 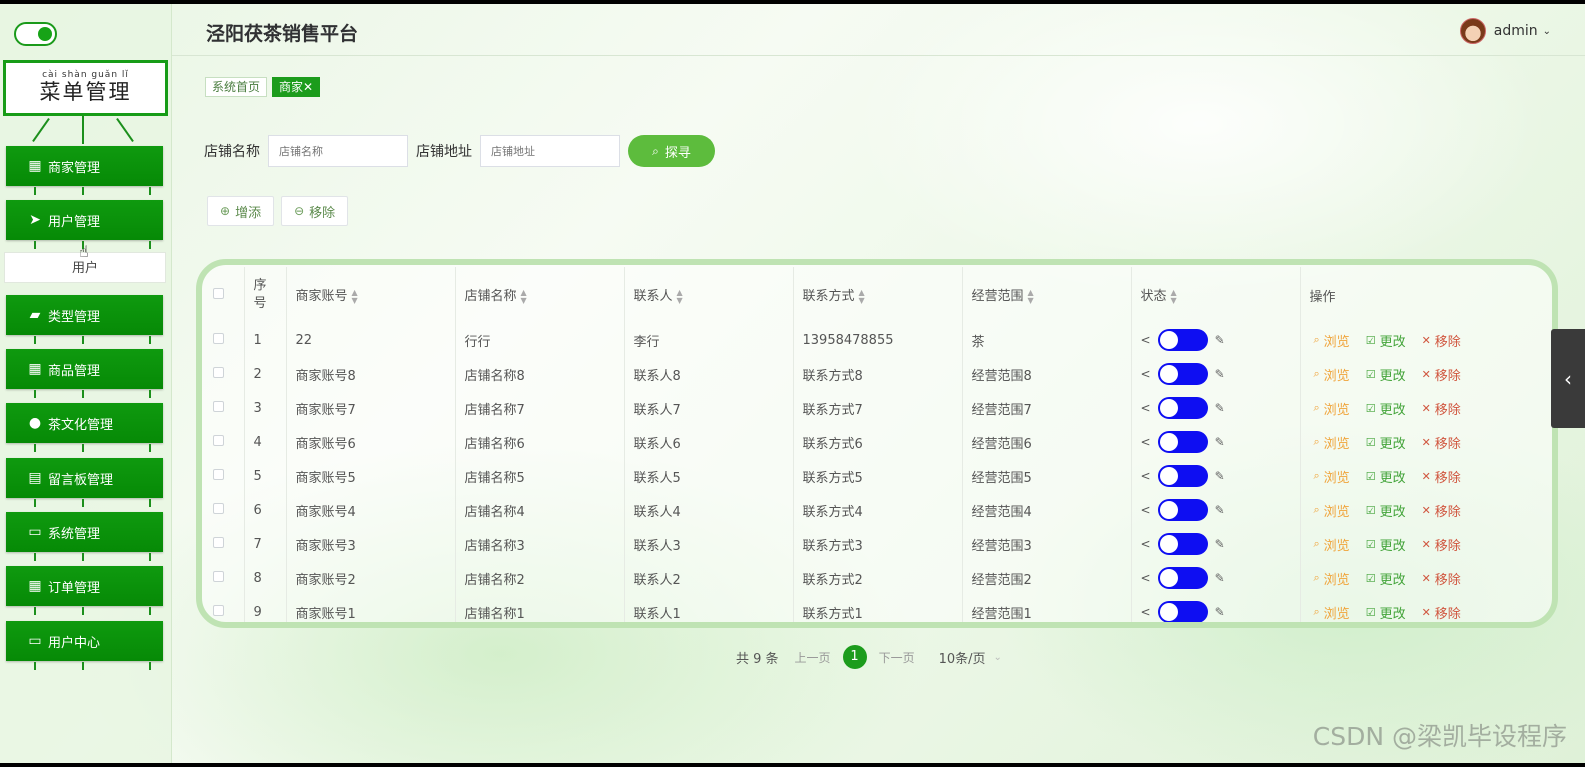 I want to click on chevron-down-icon: ⌄, so click(x=998, y=657).